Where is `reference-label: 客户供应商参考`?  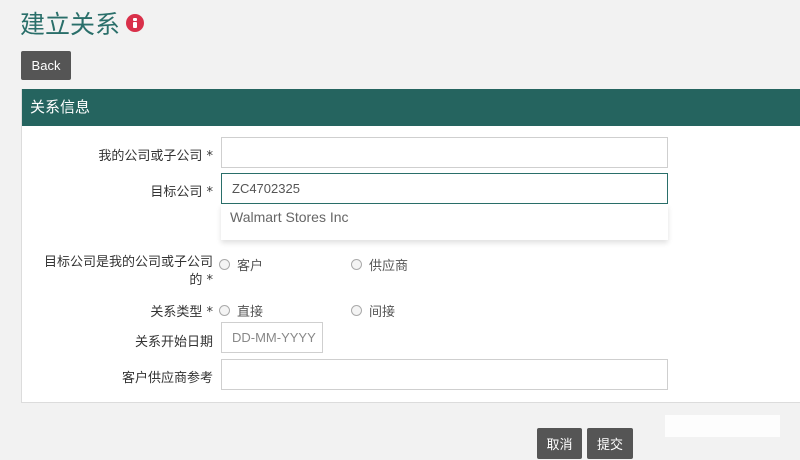
reference-label: 客户供应商参考 is located at coordinates (167, 378).